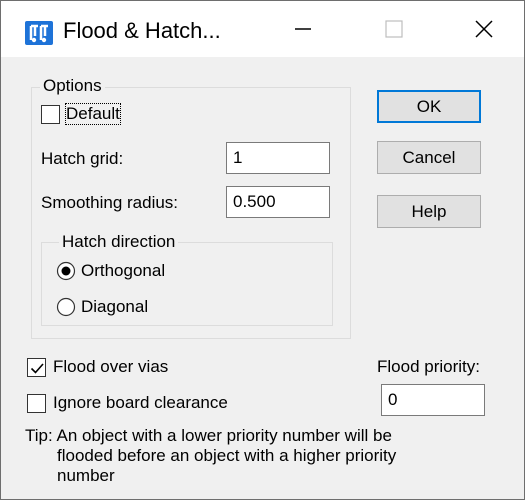 The width and height of the screenshot is (525, 500). I want to click on flood-hatch-app-icon, so click(39, 33).